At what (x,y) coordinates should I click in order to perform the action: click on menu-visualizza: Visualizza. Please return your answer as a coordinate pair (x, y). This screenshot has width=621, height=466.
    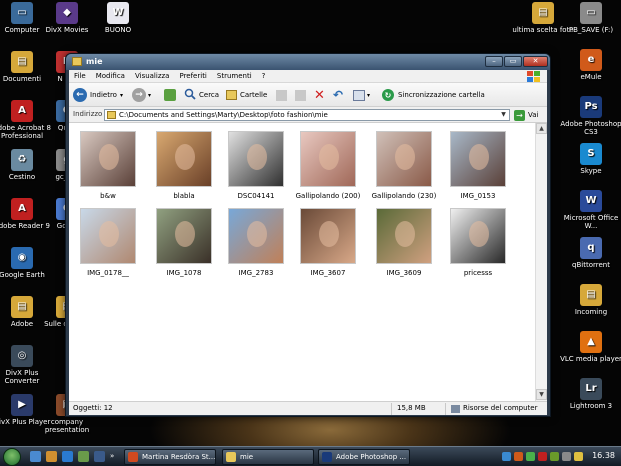
    Looking at the image, I should click on (152, 76).